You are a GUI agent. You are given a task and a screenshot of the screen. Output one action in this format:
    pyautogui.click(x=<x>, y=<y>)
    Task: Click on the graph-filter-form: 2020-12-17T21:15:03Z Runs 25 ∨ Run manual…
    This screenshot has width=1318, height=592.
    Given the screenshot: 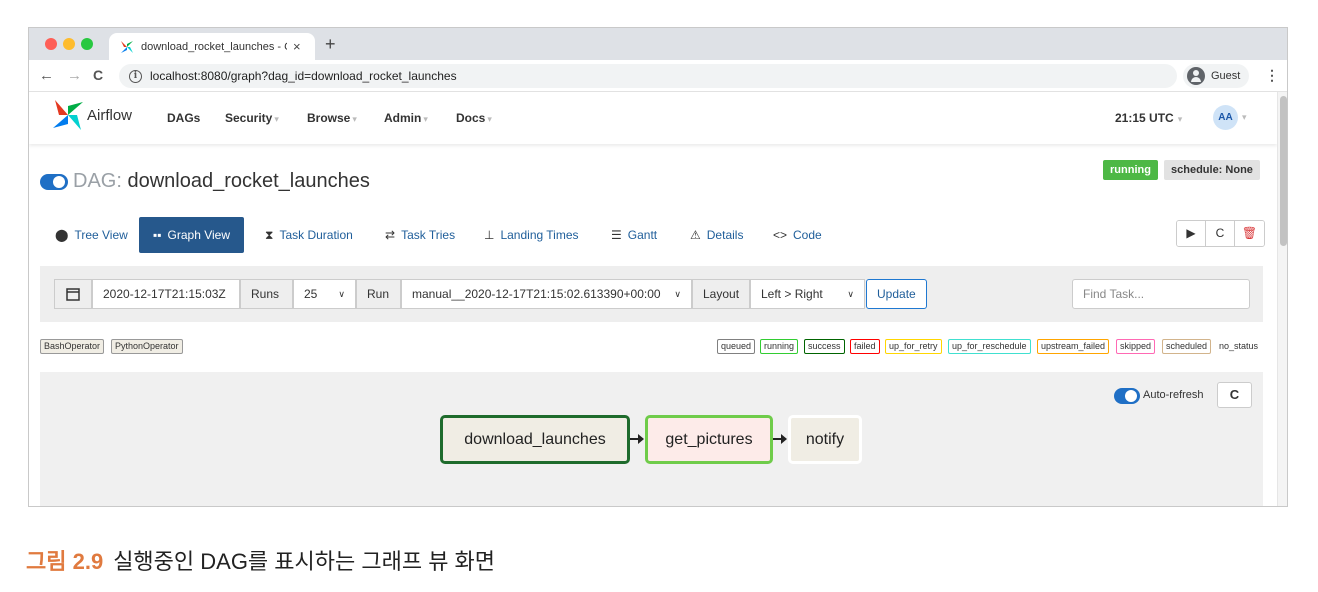 What is the action you would take?
    pyautogui.click(x=651, y=294)
    